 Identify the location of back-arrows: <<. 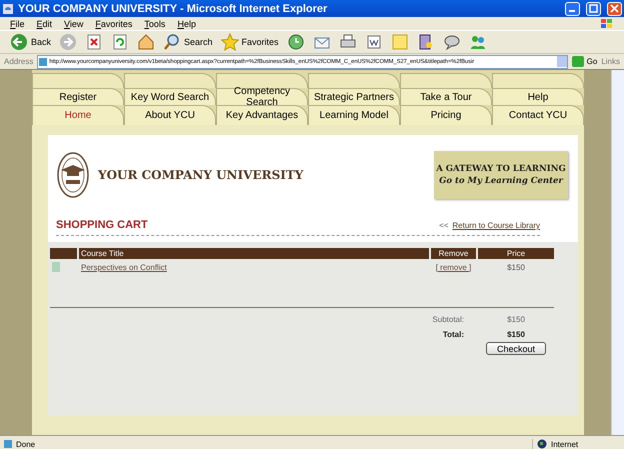
(443, 225).